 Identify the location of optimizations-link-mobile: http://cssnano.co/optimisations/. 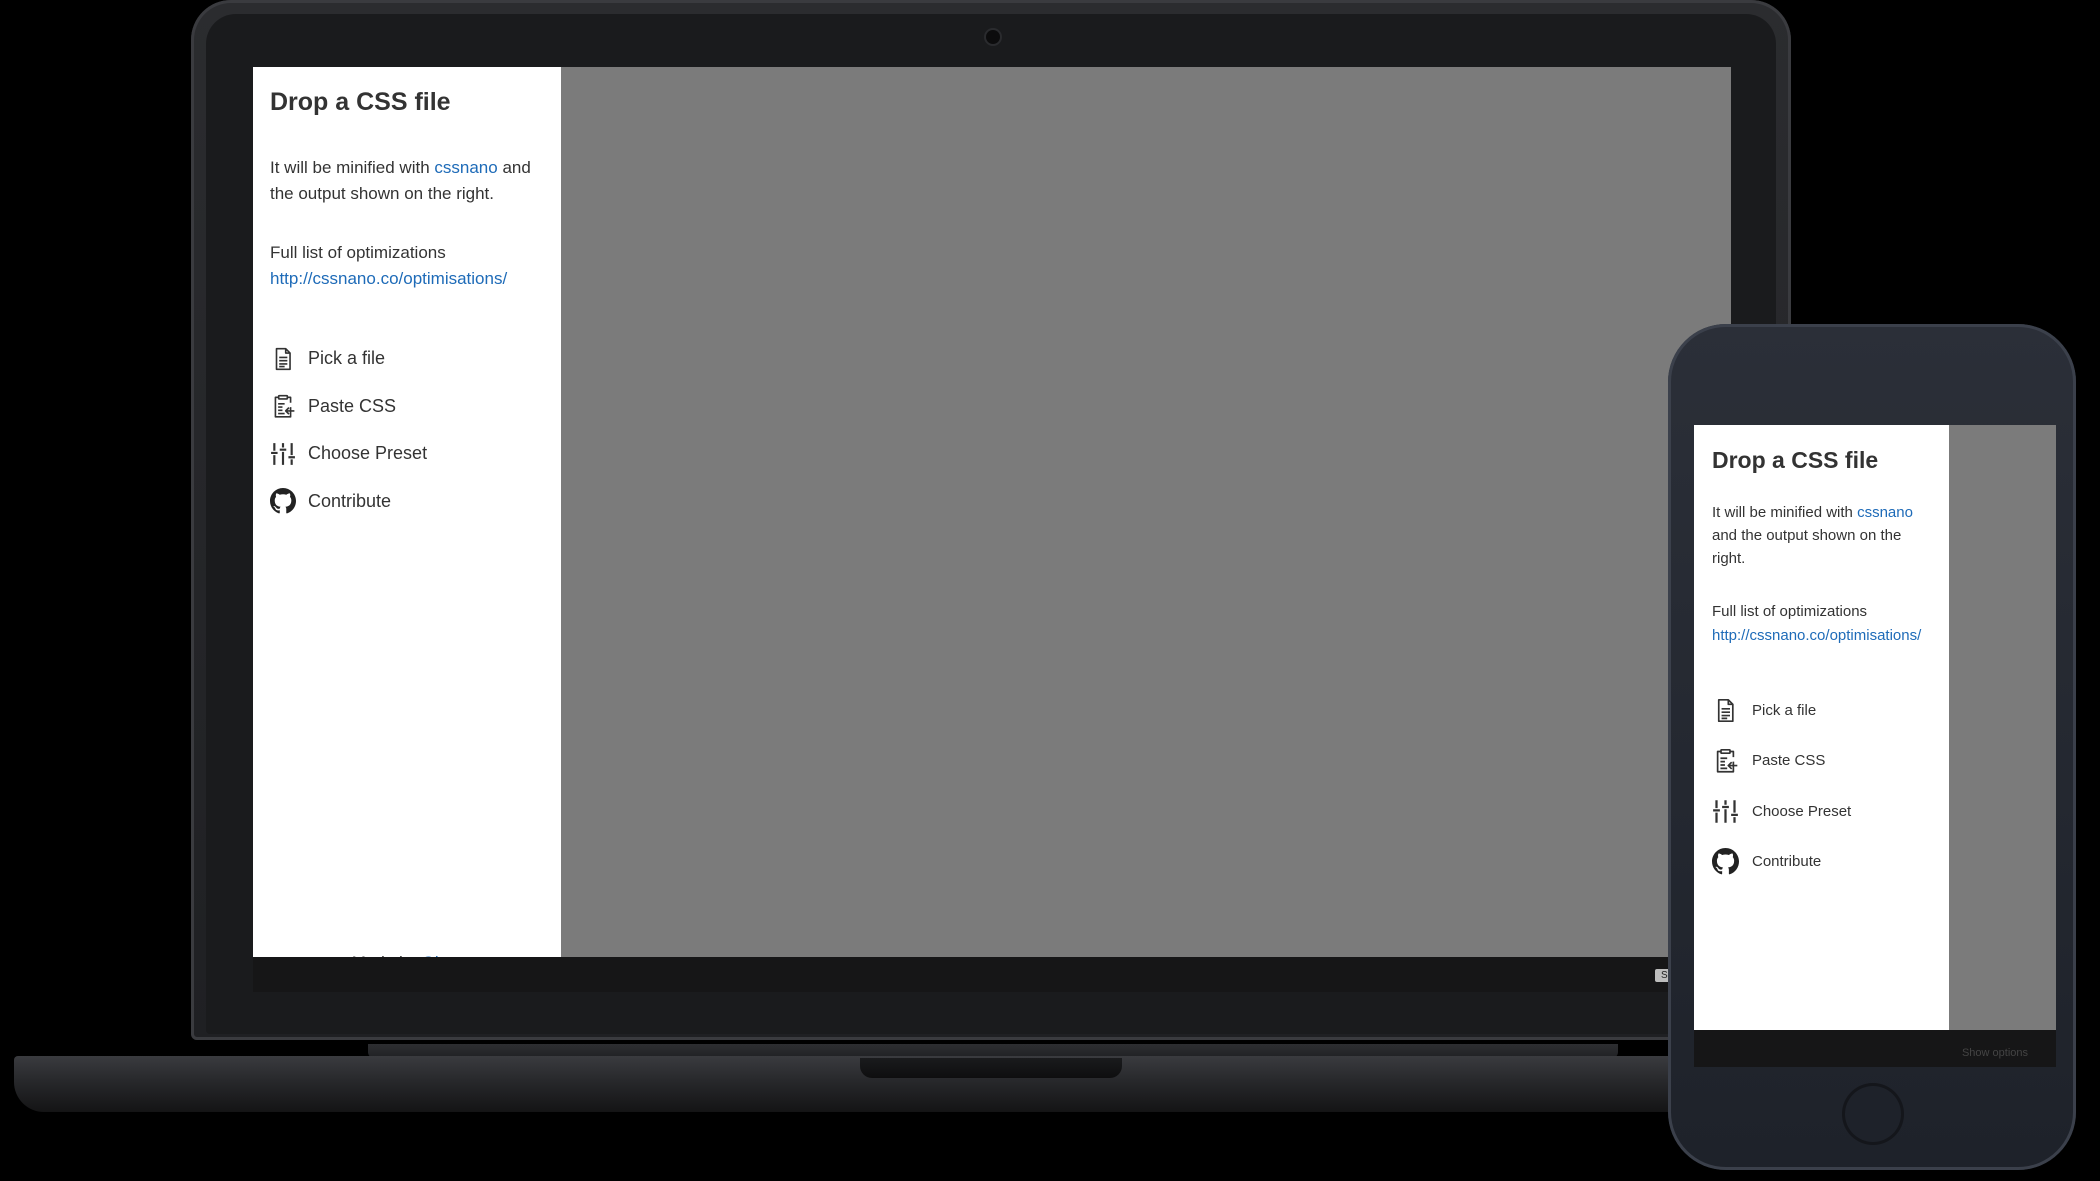
(1816, 635).